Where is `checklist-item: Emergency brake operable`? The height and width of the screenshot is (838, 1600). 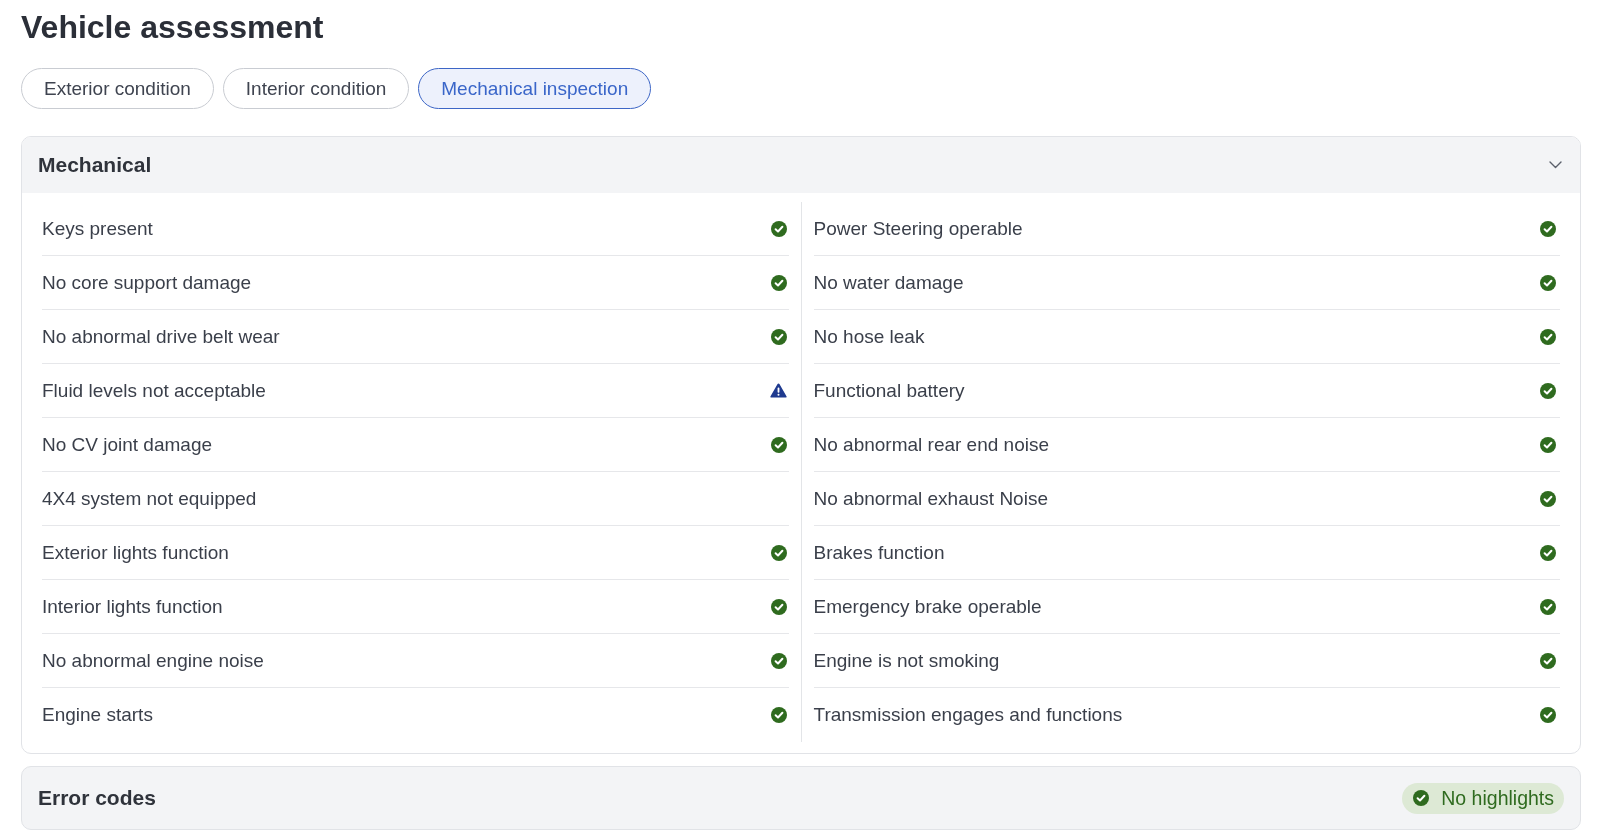
checklist-item: Emergency brake operable is located at coordinates (927, 606).